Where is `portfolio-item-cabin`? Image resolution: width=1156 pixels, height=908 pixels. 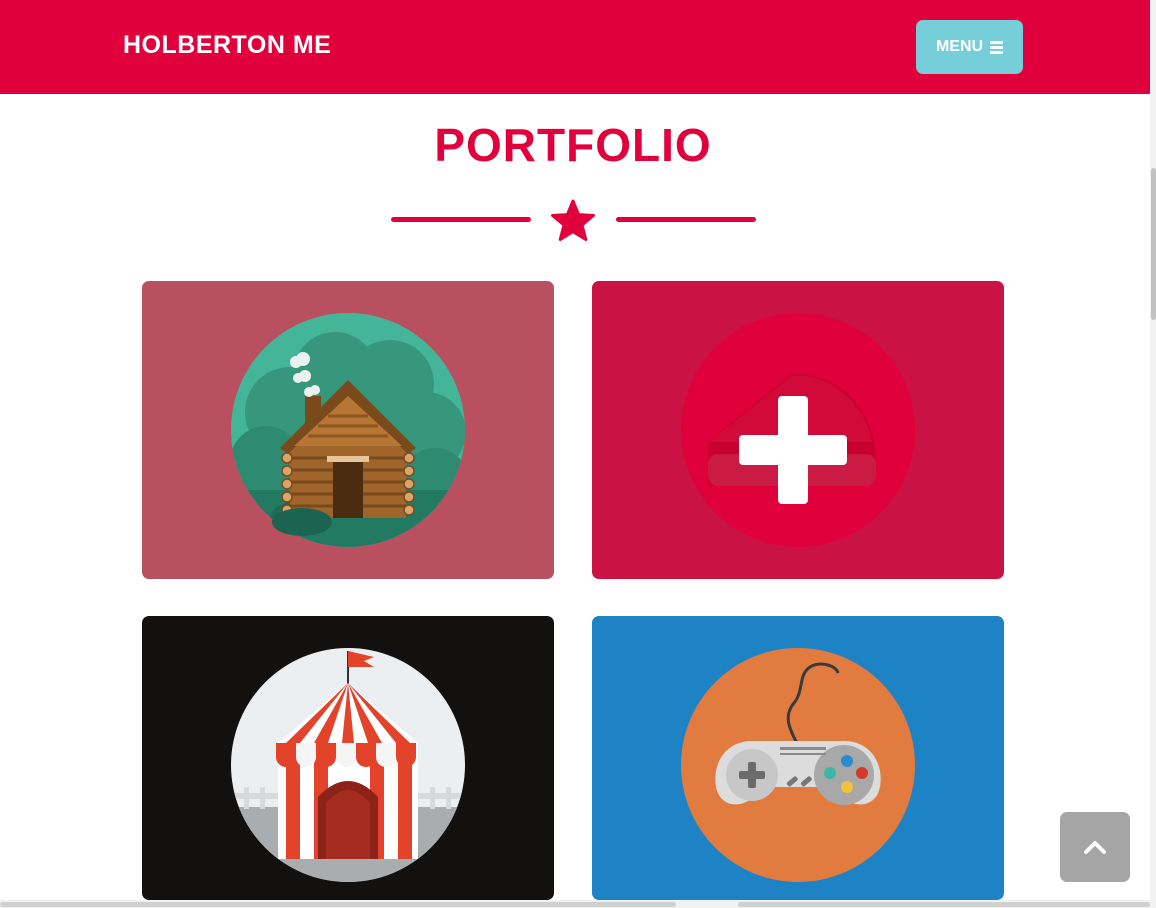 portfolio-item-cabin is located at coordinates (348, 430).